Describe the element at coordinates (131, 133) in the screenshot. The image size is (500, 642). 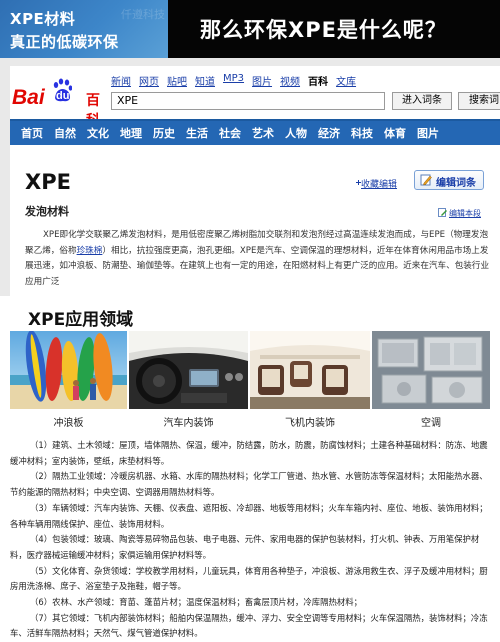
I see `category-geography: 地理` at that location.